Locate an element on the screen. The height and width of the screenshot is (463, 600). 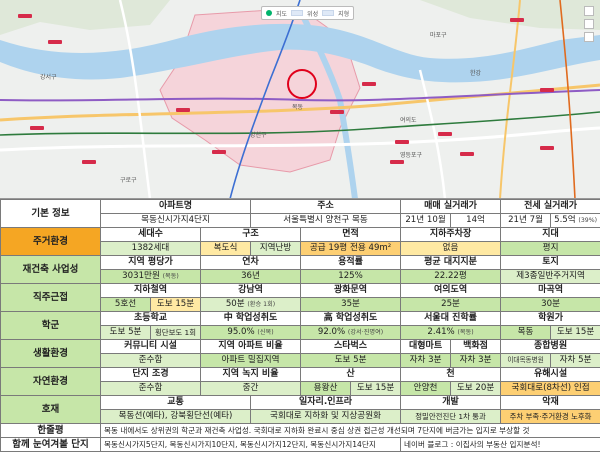
source-blog: 네이버 블로그 : 이집사의 부동산 입지분석! is located at coordinates (500, 444).